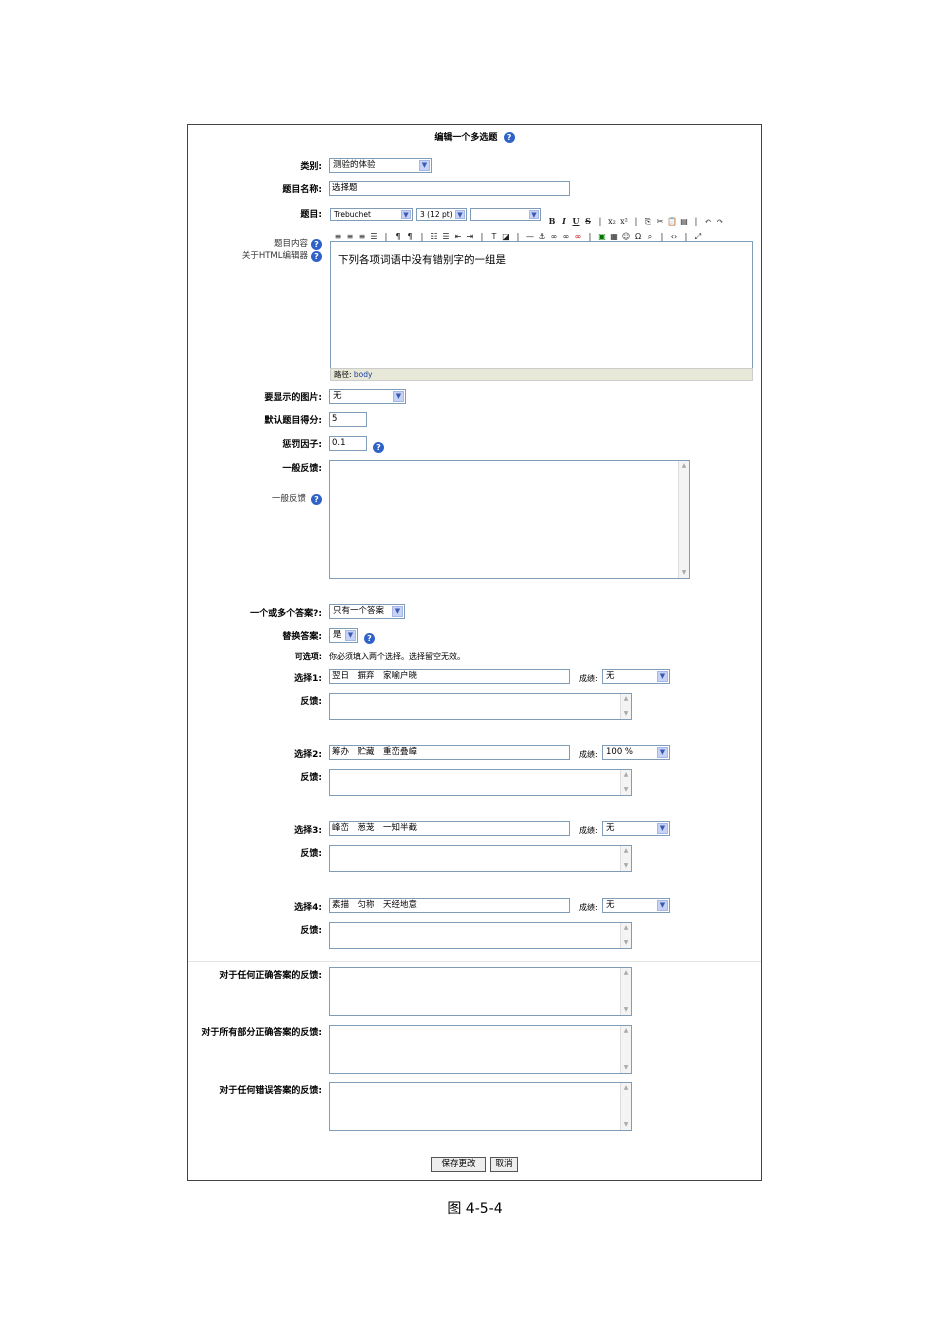 This screenshot has height=1344, width=950. Describe the element at coordinates (359, 611) in the screenshot. I see `single-answer-value: 只有一个答案` at that location.